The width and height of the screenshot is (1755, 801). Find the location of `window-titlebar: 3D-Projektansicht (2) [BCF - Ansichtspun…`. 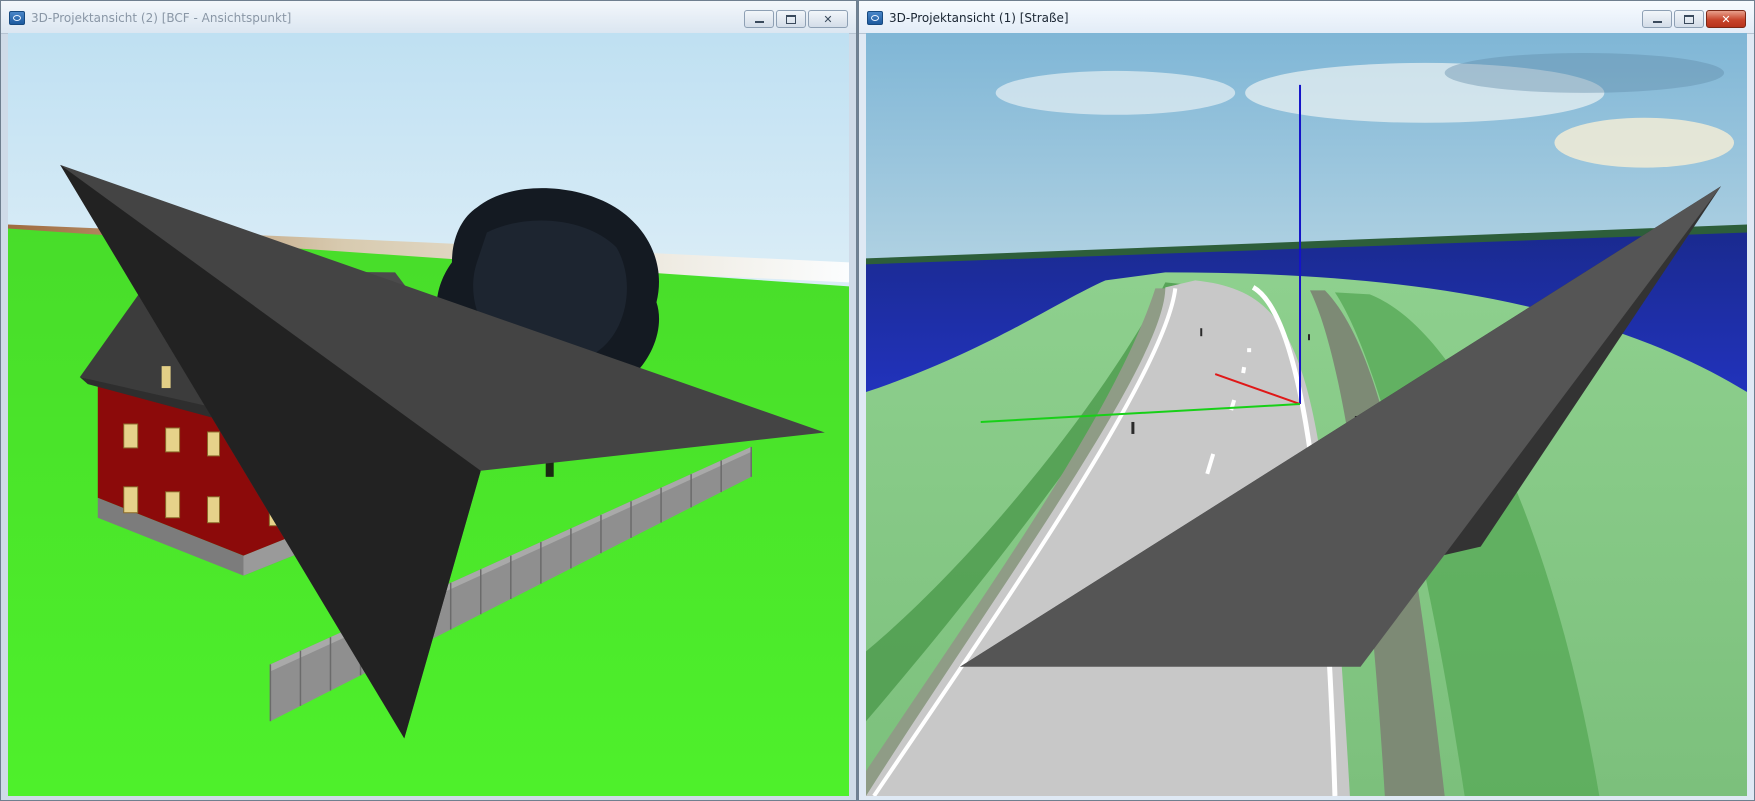

window-titlebar: 3D-Projektansicht (2) [BCF - Ansichtspun… is located at coordinates (428, 17).